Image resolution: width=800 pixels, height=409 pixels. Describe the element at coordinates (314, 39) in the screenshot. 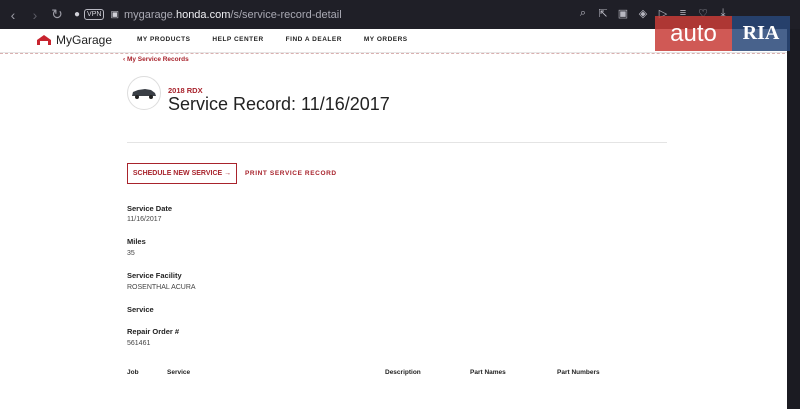

I see `nav-find-a-dealer: FIND A DEALER` at that location.